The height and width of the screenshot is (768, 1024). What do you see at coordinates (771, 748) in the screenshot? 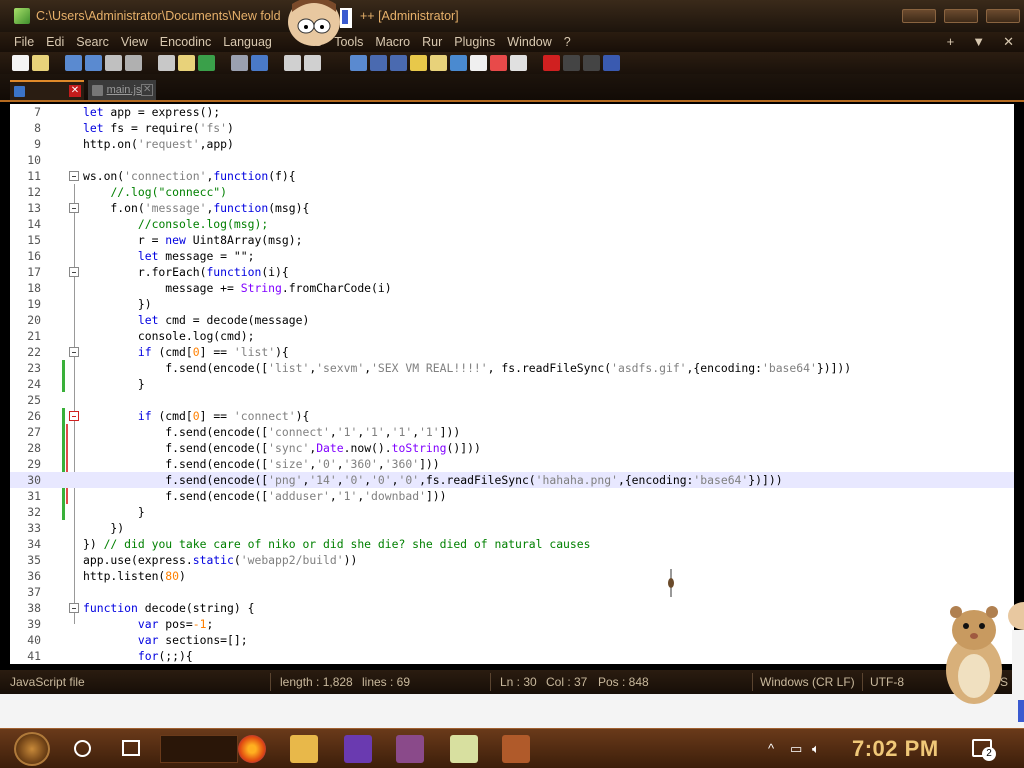
I see `show-hidden-icons-chevron-icon: ^` at bounding box center [771, 748].